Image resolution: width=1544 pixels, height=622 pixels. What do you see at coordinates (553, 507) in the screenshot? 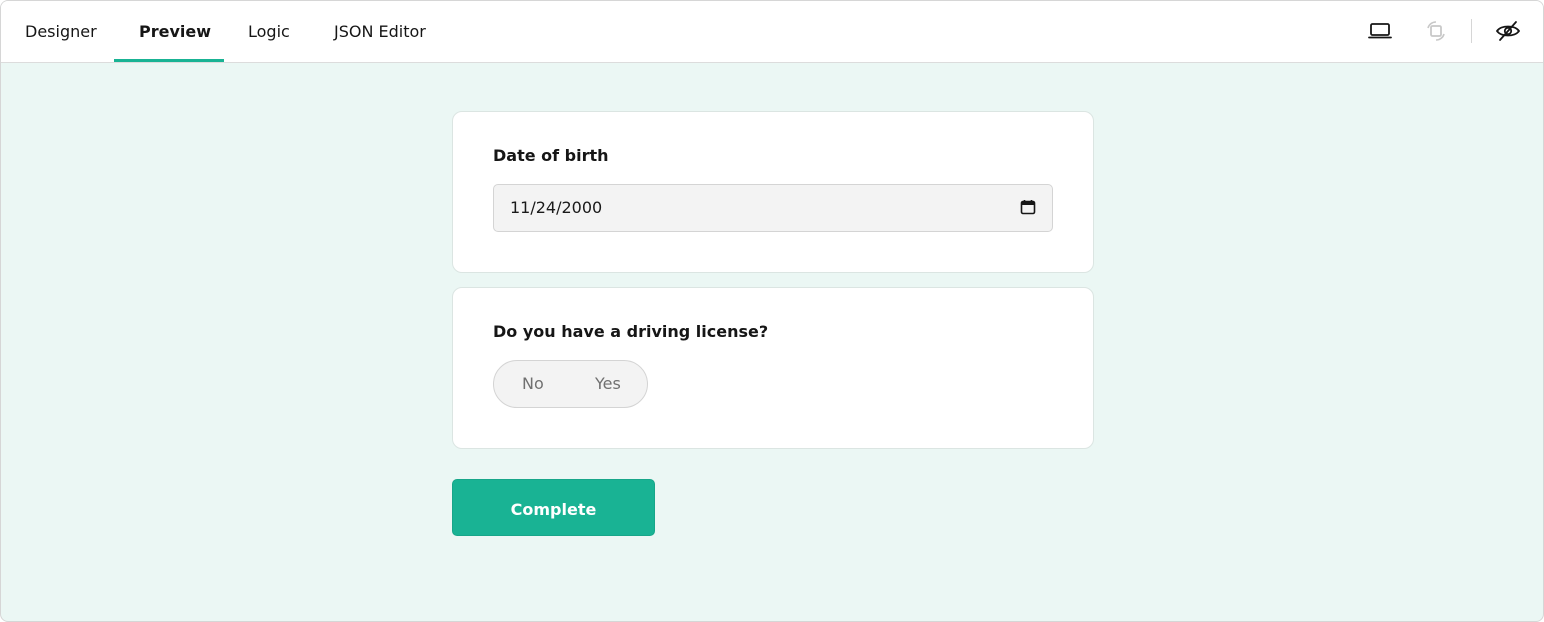
I see `complete-button: Complete` at bounding box center [553, 507].